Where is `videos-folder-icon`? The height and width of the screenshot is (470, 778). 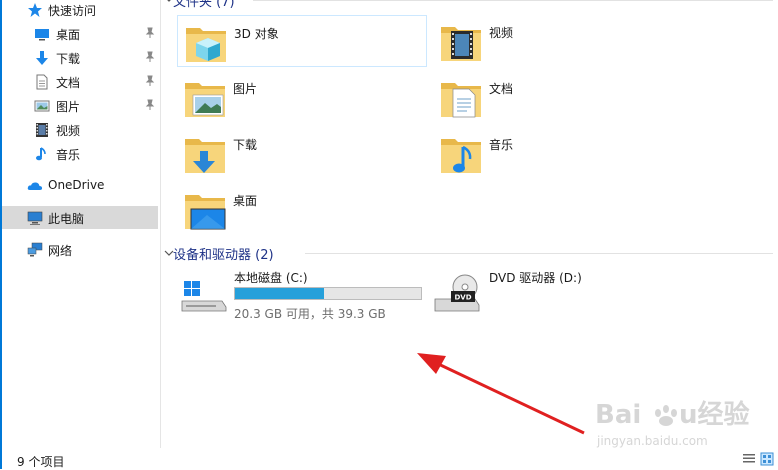
videos-folder-icon is located at coordinates (461, 44).